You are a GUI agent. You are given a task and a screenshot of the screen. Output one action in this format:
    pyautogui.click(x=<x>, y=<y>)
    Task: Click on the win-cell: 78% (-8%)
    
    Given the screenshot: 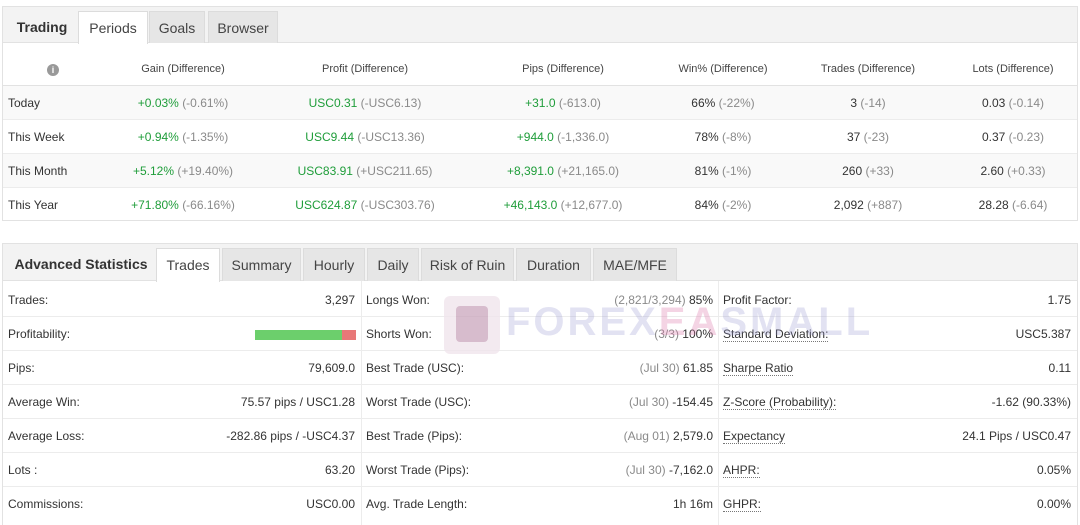 What is the action you would take?
    pyautogui.click(x=723, y=137)
    